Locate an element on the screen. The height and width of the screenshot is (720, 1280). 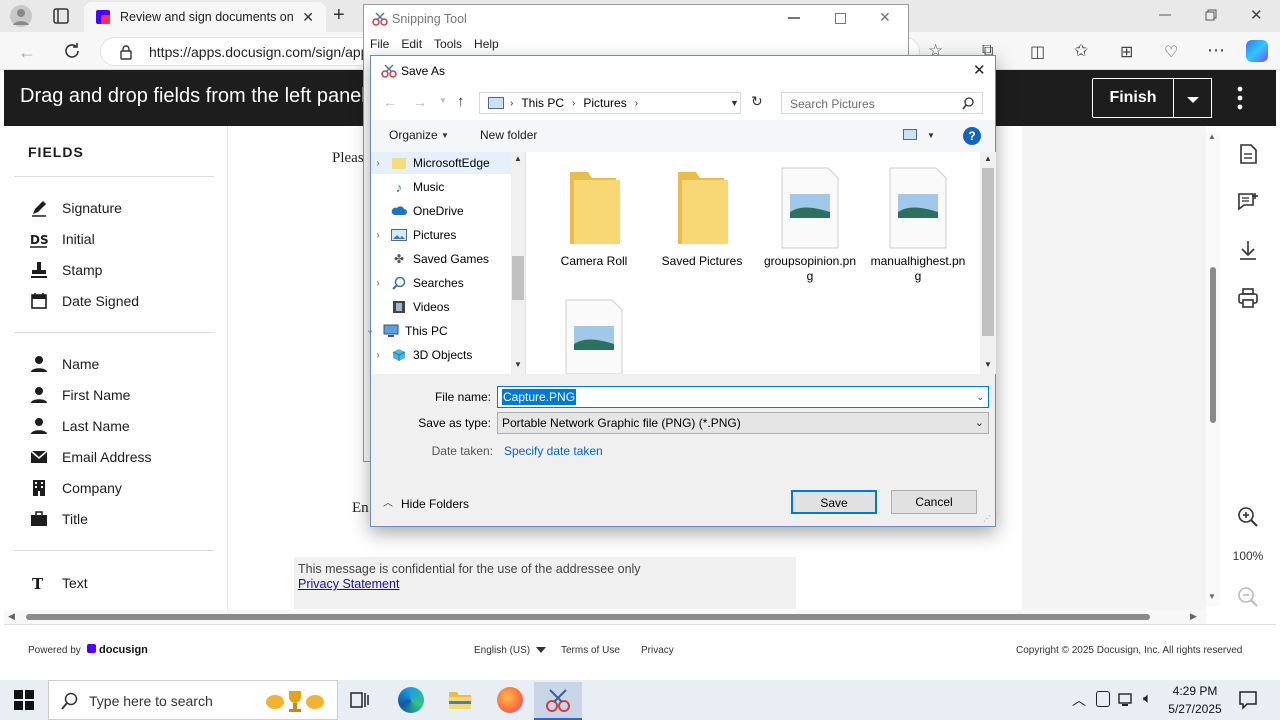
field-first-name: First Name is located at coordinates (80, 395).